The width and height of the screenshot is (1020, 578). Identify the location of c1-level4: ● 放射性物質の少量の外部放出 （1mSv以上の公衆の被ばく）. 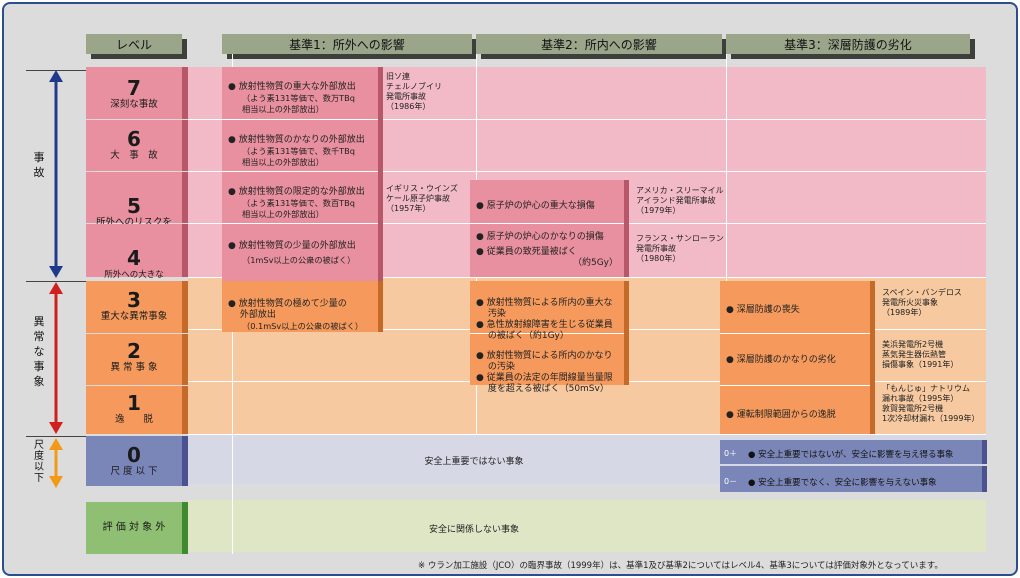
(292, 253).